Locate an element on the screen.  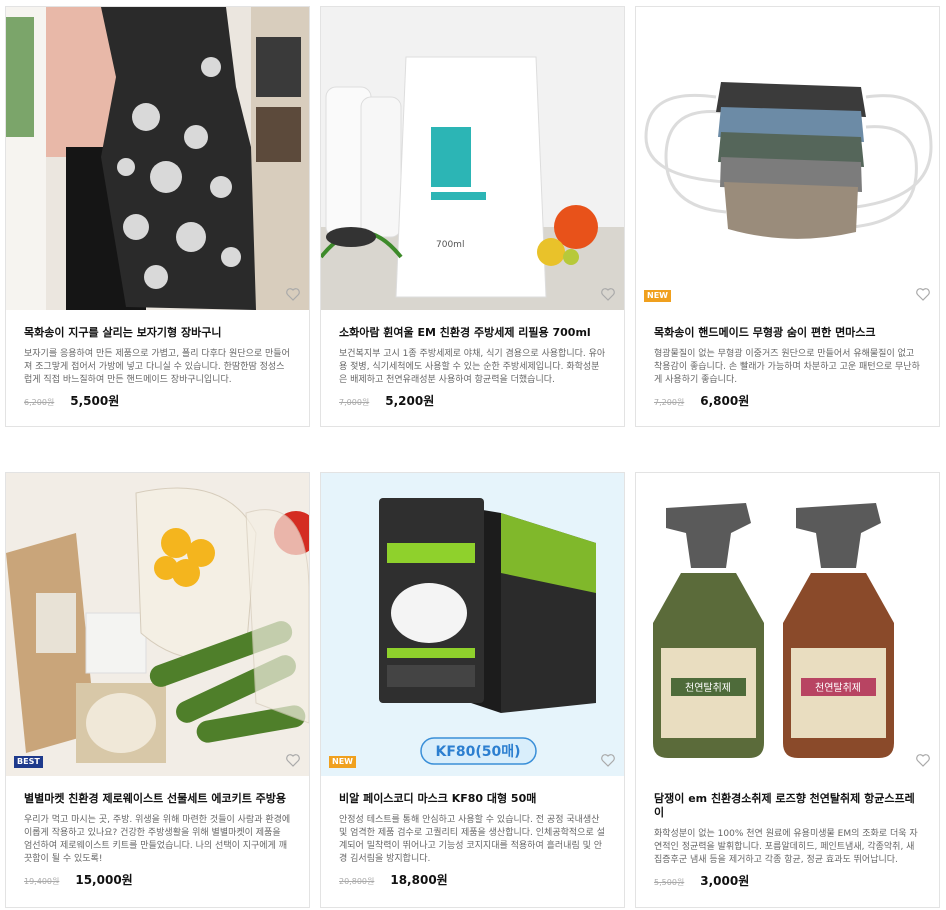
eco-kit-photo is located at coordinates (157, 624).